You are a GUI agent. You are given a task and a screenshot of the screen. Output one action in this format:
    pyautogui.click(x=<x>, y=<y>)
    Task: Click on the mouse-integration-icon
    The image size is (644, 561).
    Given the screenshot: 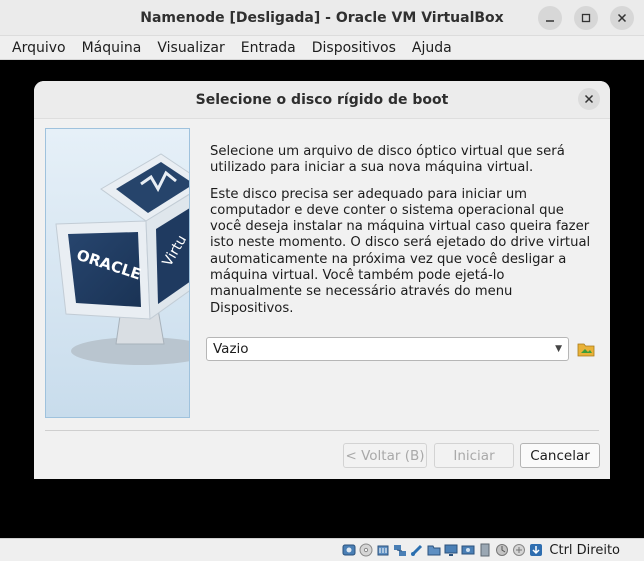 What is the action you would take?
    pyautogui.click(x=518, y=550)
    